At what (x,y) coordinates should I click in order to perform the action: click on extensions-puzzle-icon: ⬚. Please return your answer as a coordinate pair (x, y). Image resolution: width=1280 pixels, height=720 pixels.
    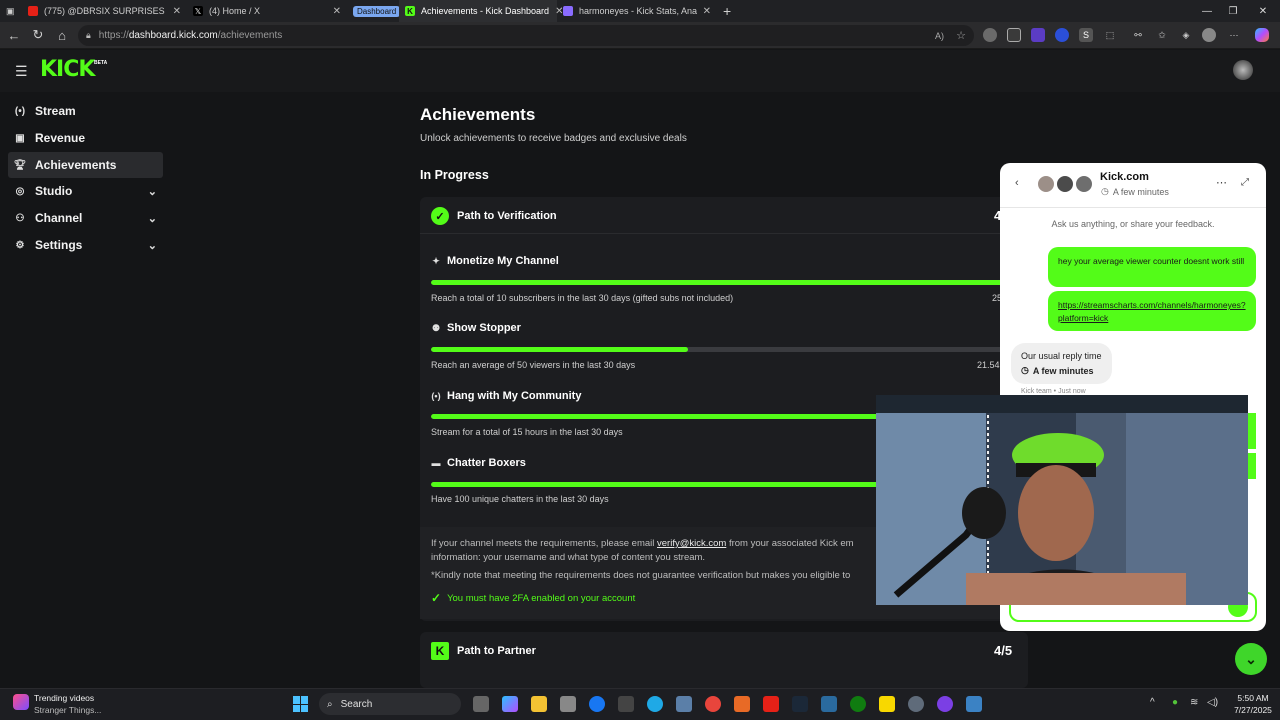
    Looking at the image, I should click on (1110, 35).